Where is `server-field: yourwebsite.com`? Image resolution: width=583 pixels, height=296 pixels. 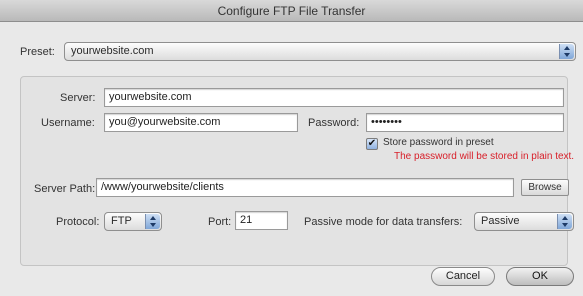 server-field: yourwebsite.com is located at coordinates (334, 97).